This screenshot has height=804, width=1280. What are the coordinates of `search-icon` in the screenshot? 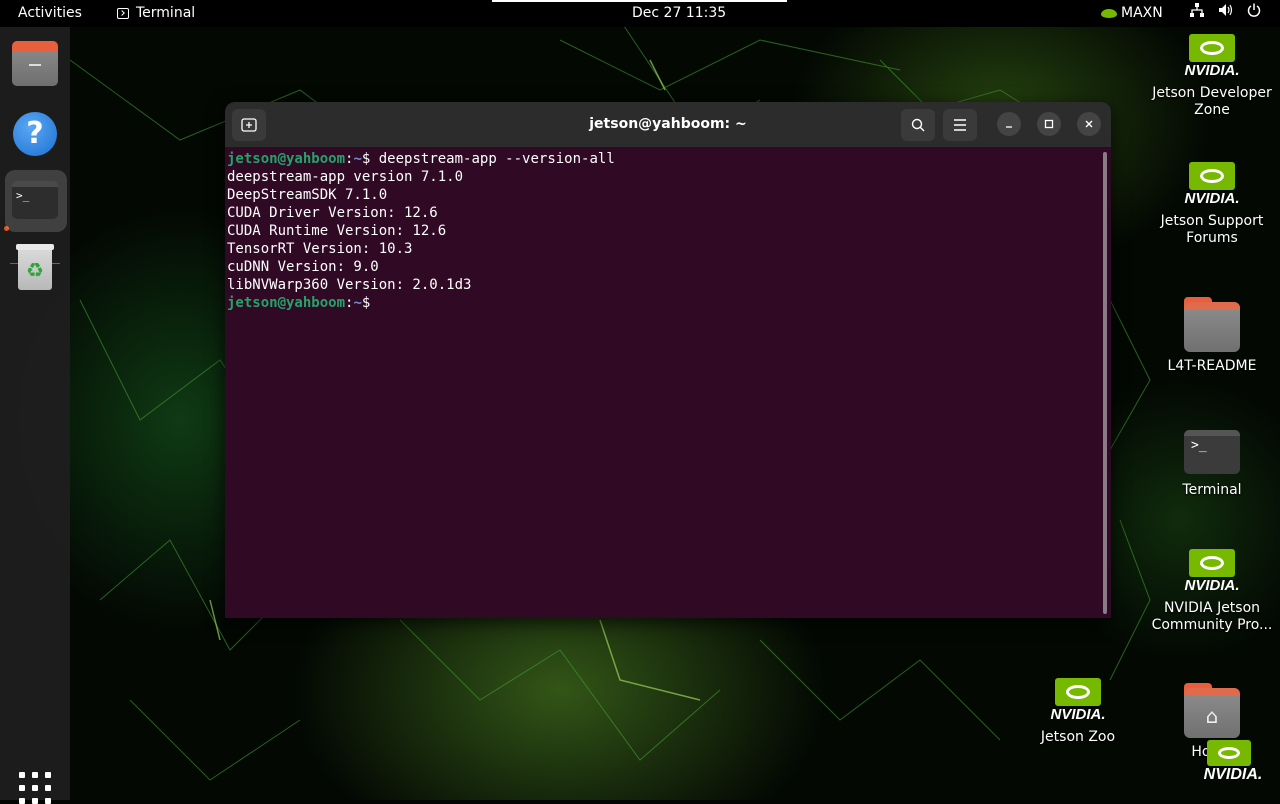 It's located at (918, 125).